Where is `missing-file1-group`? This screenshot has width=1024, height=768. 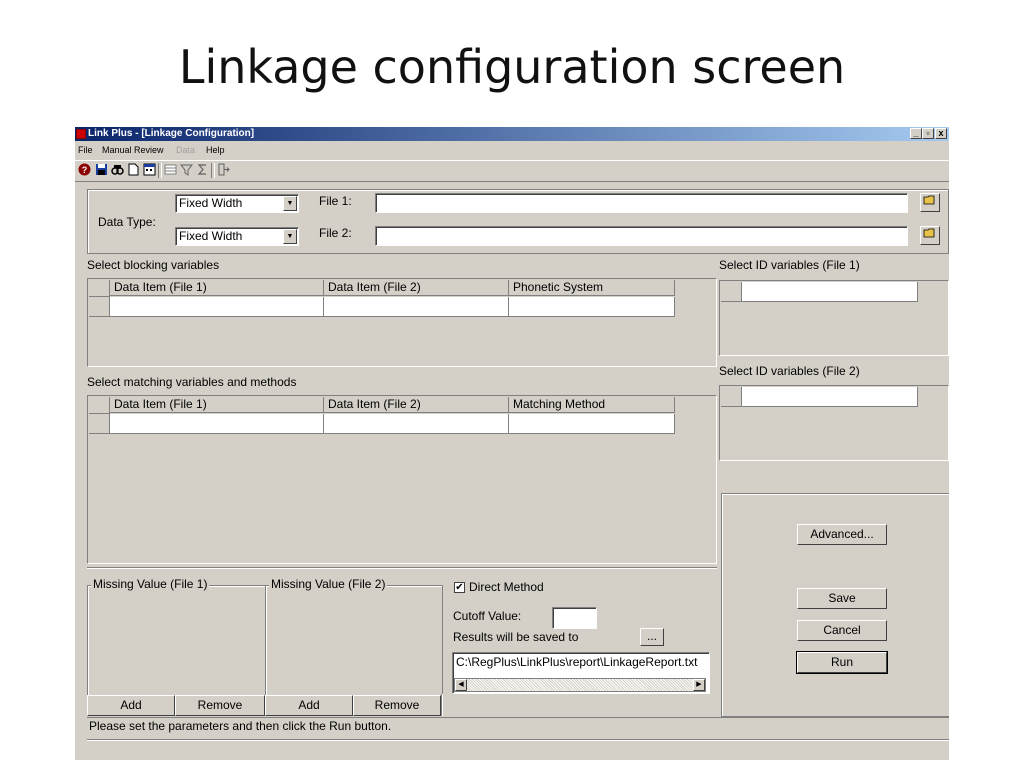 missing-file1-group is located at coordinates (177, 641).